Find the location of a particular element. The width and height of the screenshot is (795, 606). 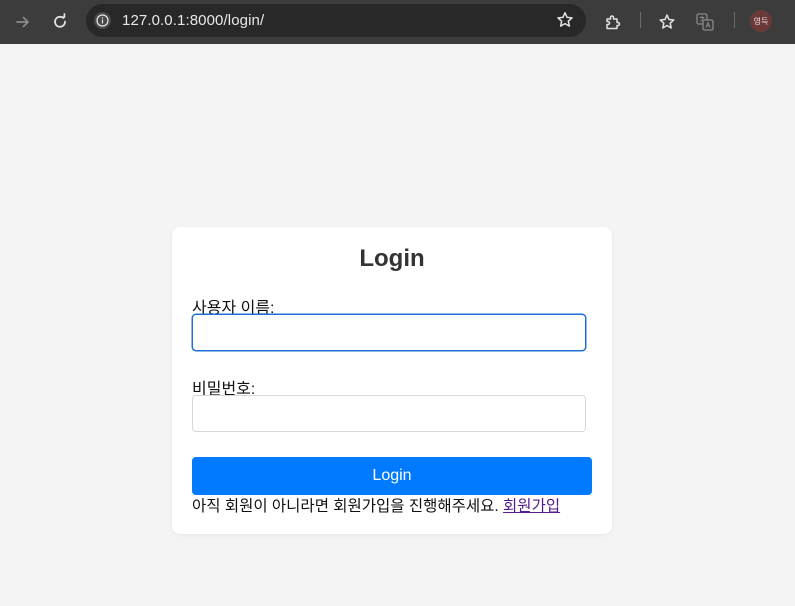

login-button: Login is located at coordinates (392, 476).